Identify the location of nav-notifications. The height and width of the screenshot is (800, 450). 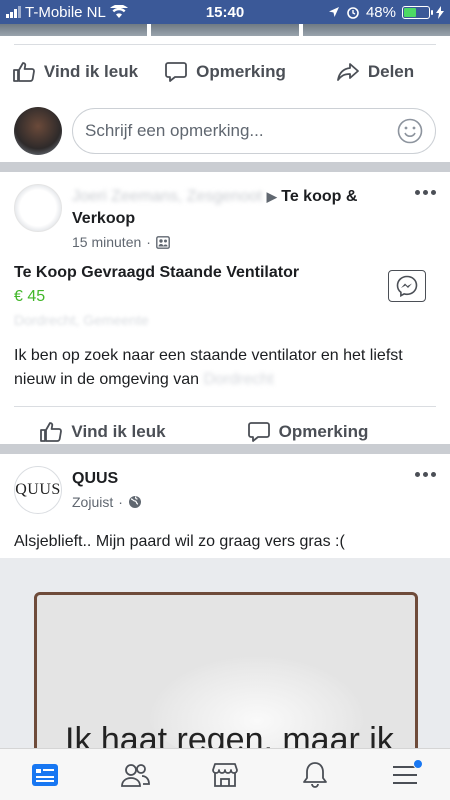
(315, 775).